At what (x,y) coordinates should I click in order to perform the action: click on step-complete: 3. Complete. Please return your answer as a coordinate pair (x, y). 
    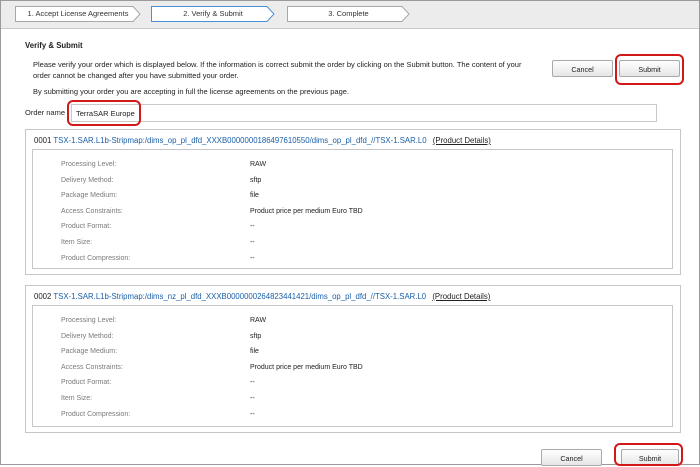
    Looking at the image, I should click on (348, 14).